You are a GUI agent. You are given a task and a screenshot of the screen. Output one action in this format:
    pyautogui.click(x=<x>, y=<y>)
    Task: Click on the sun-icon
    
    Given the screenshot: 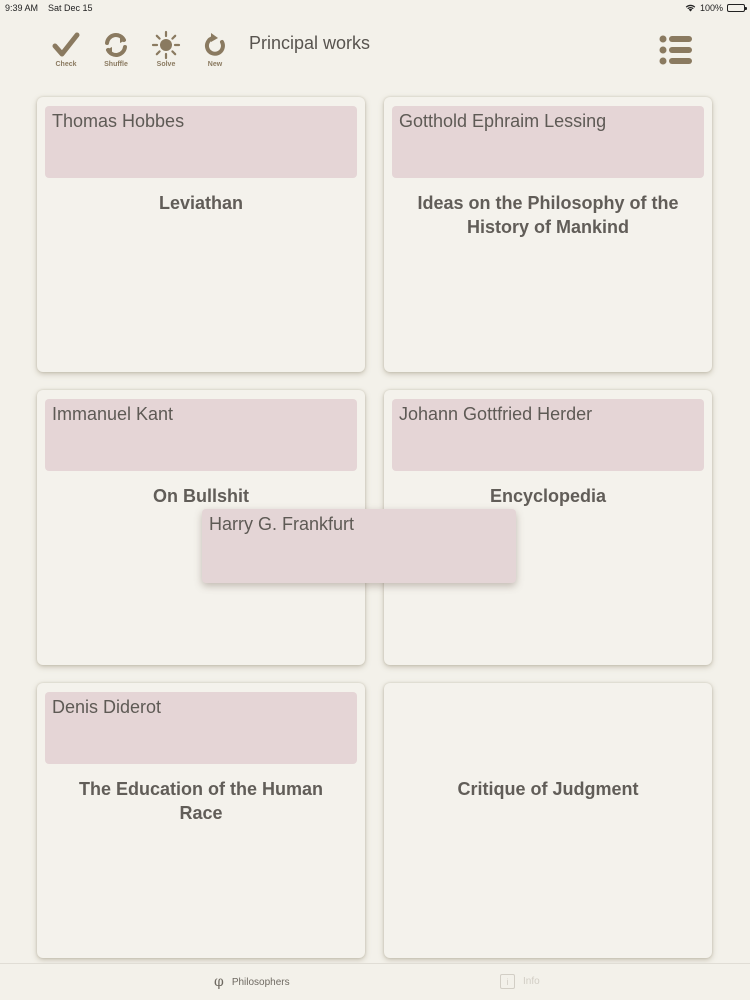 What is the action you would take?
    pyautogui.click(x=166, y=45)
    